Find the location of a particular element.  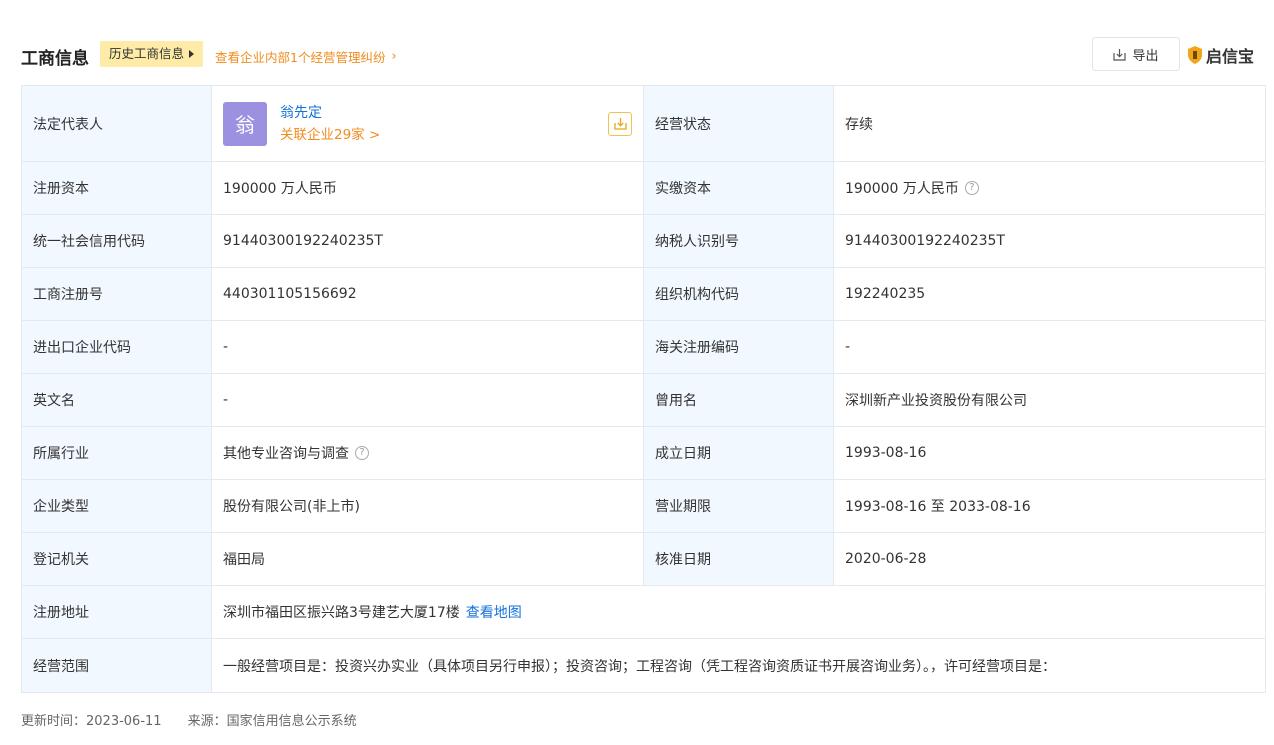

history-business-info-button: 历史工商信息 is located at coordinates (152, 54).